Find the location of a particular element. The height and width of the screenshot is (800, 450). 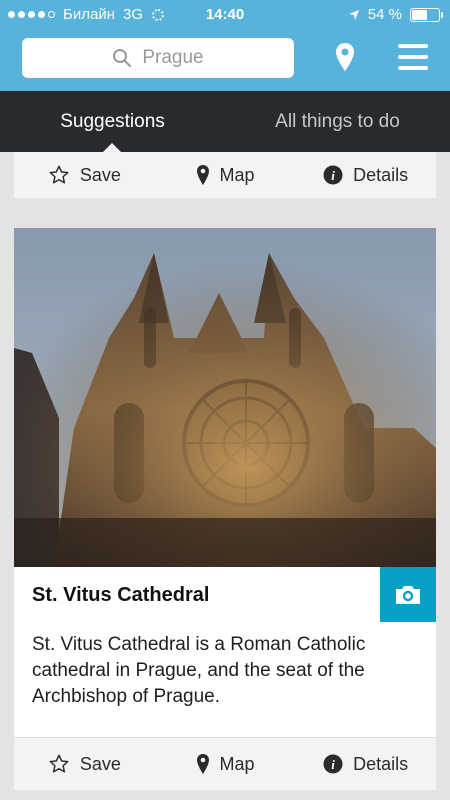

battery-icon is located at coordinates (426, 14).